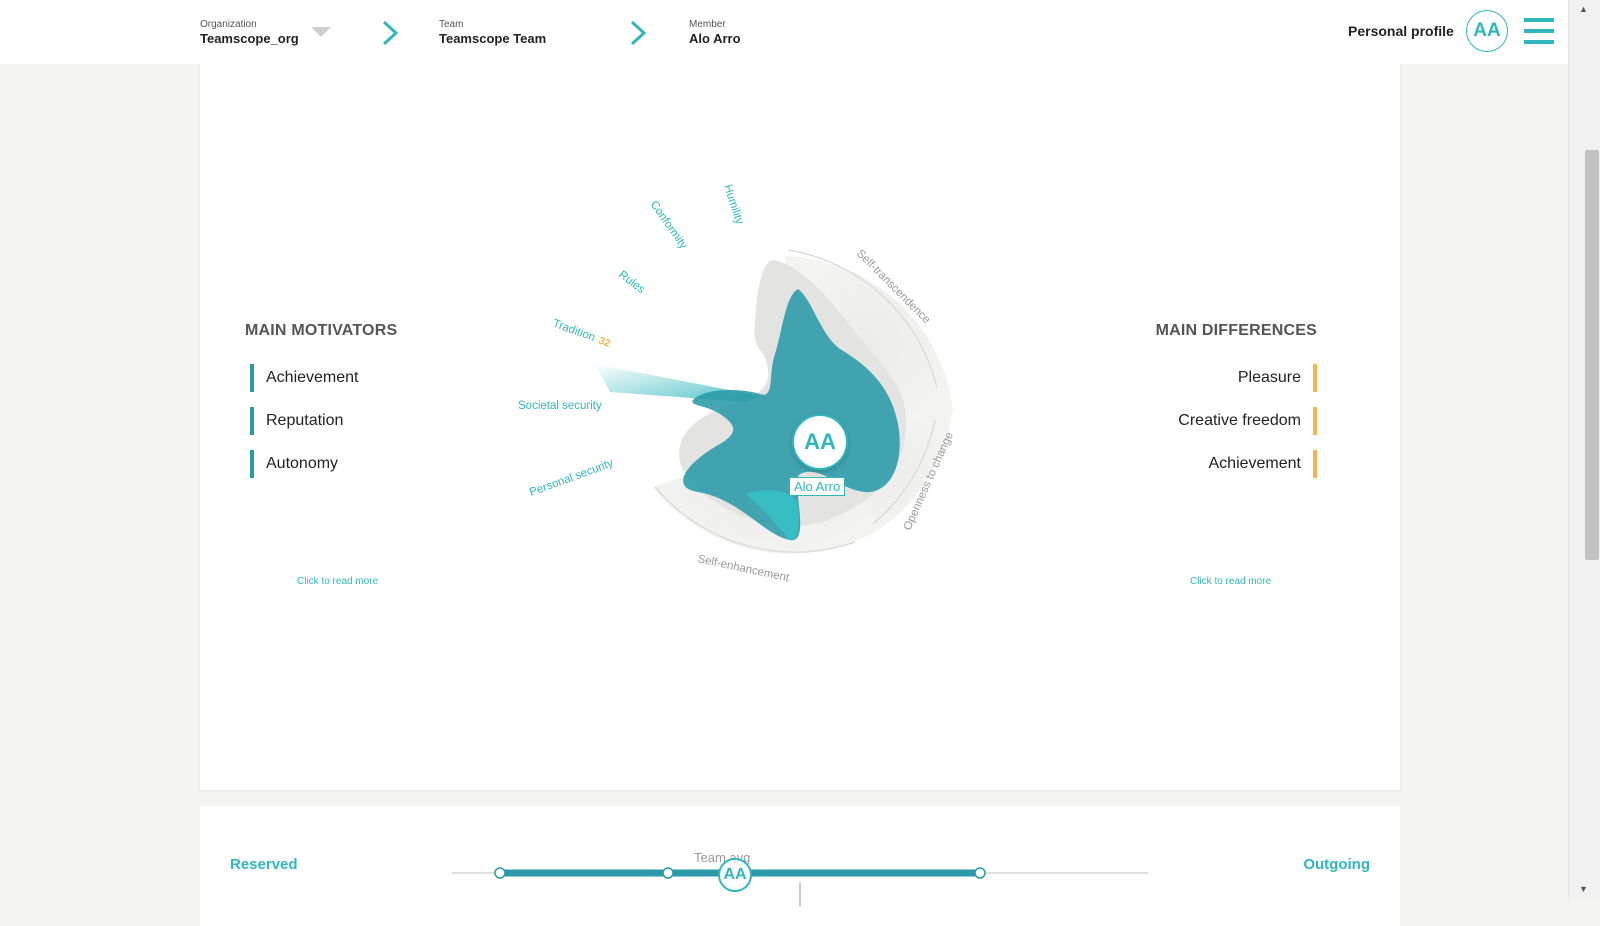 Image resolution: width=1600 pixels, height=926 pixels. I want to click on organization-name: Teamscope_org, so click(249, 38).